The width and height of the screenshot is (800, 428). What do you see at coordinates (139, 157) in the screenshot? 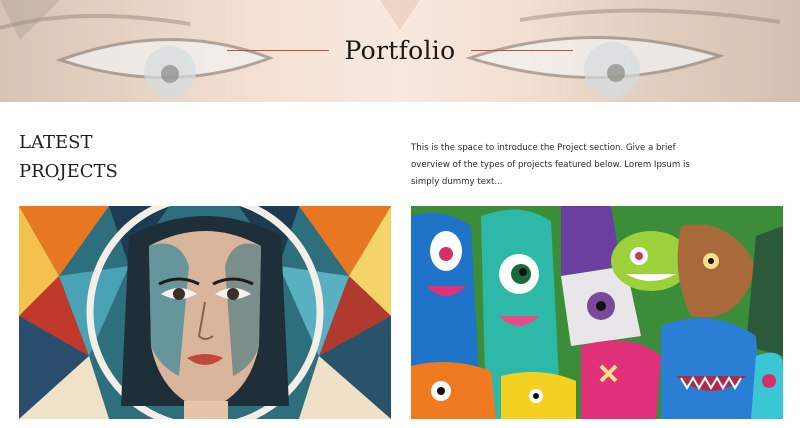
I see `section-heading: LATEST PROJECTS` at bounding box center [139, 157].